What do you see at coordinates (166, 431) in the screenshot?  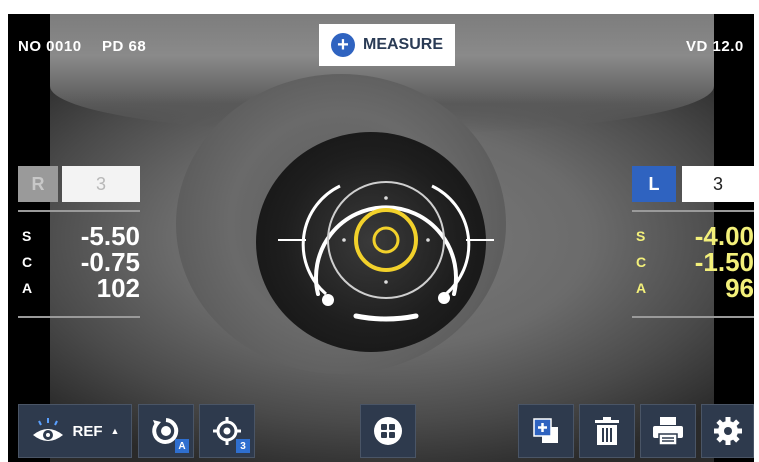 I see `auto-measure-button: A` at bounding box center [166, 431].